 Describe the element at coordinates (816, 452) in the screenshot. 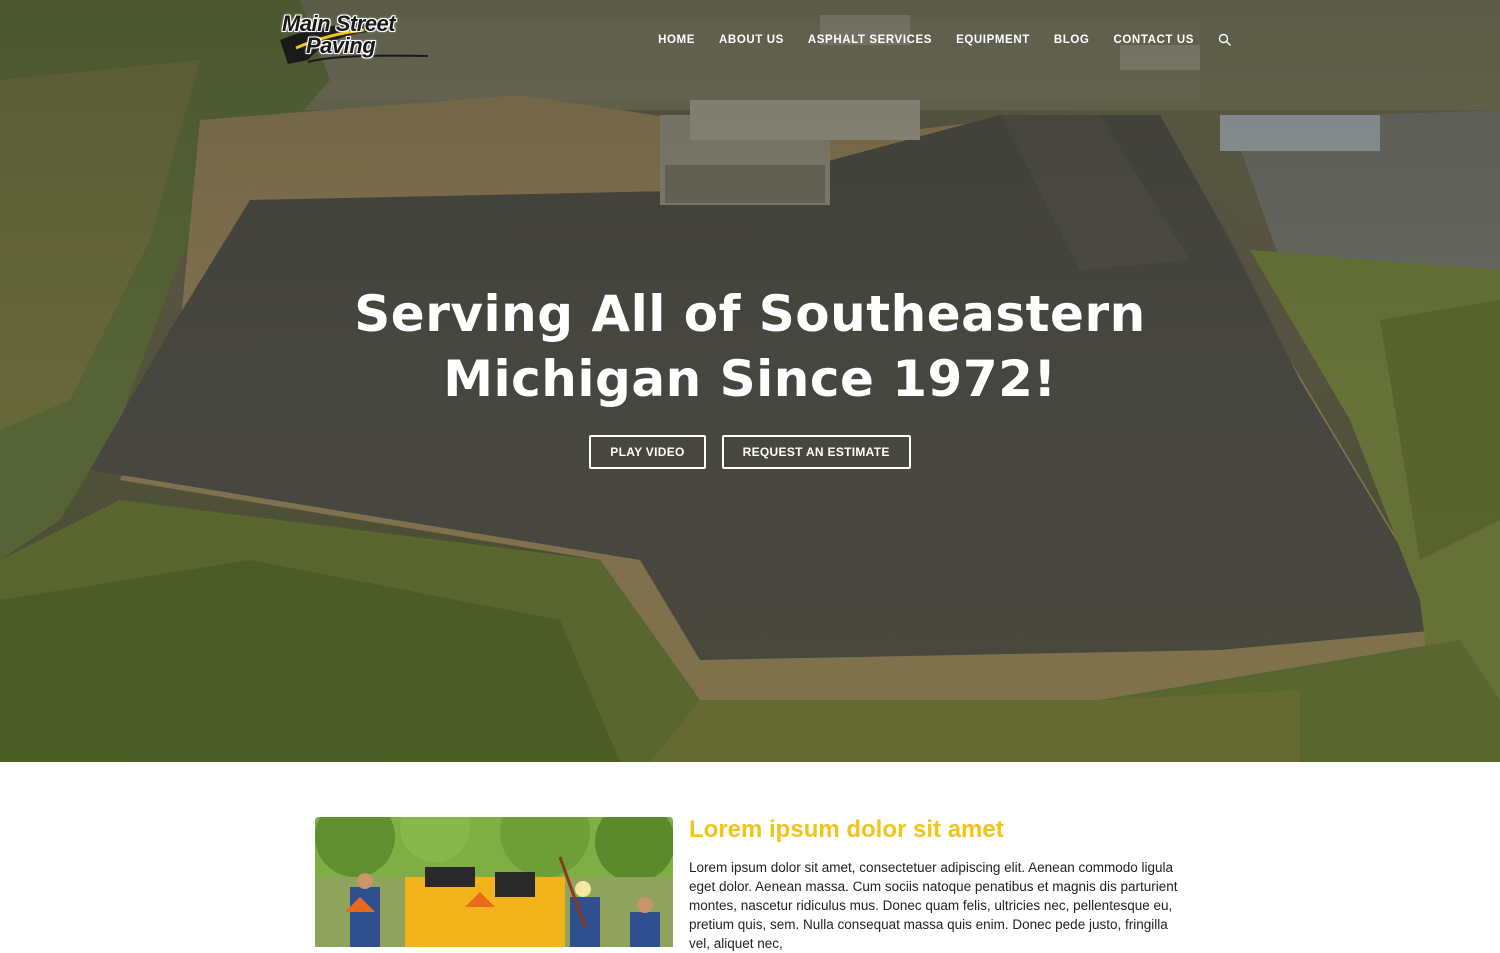

I see `request-estimate-button: REQUEST AN ESTIMATE` at that location.